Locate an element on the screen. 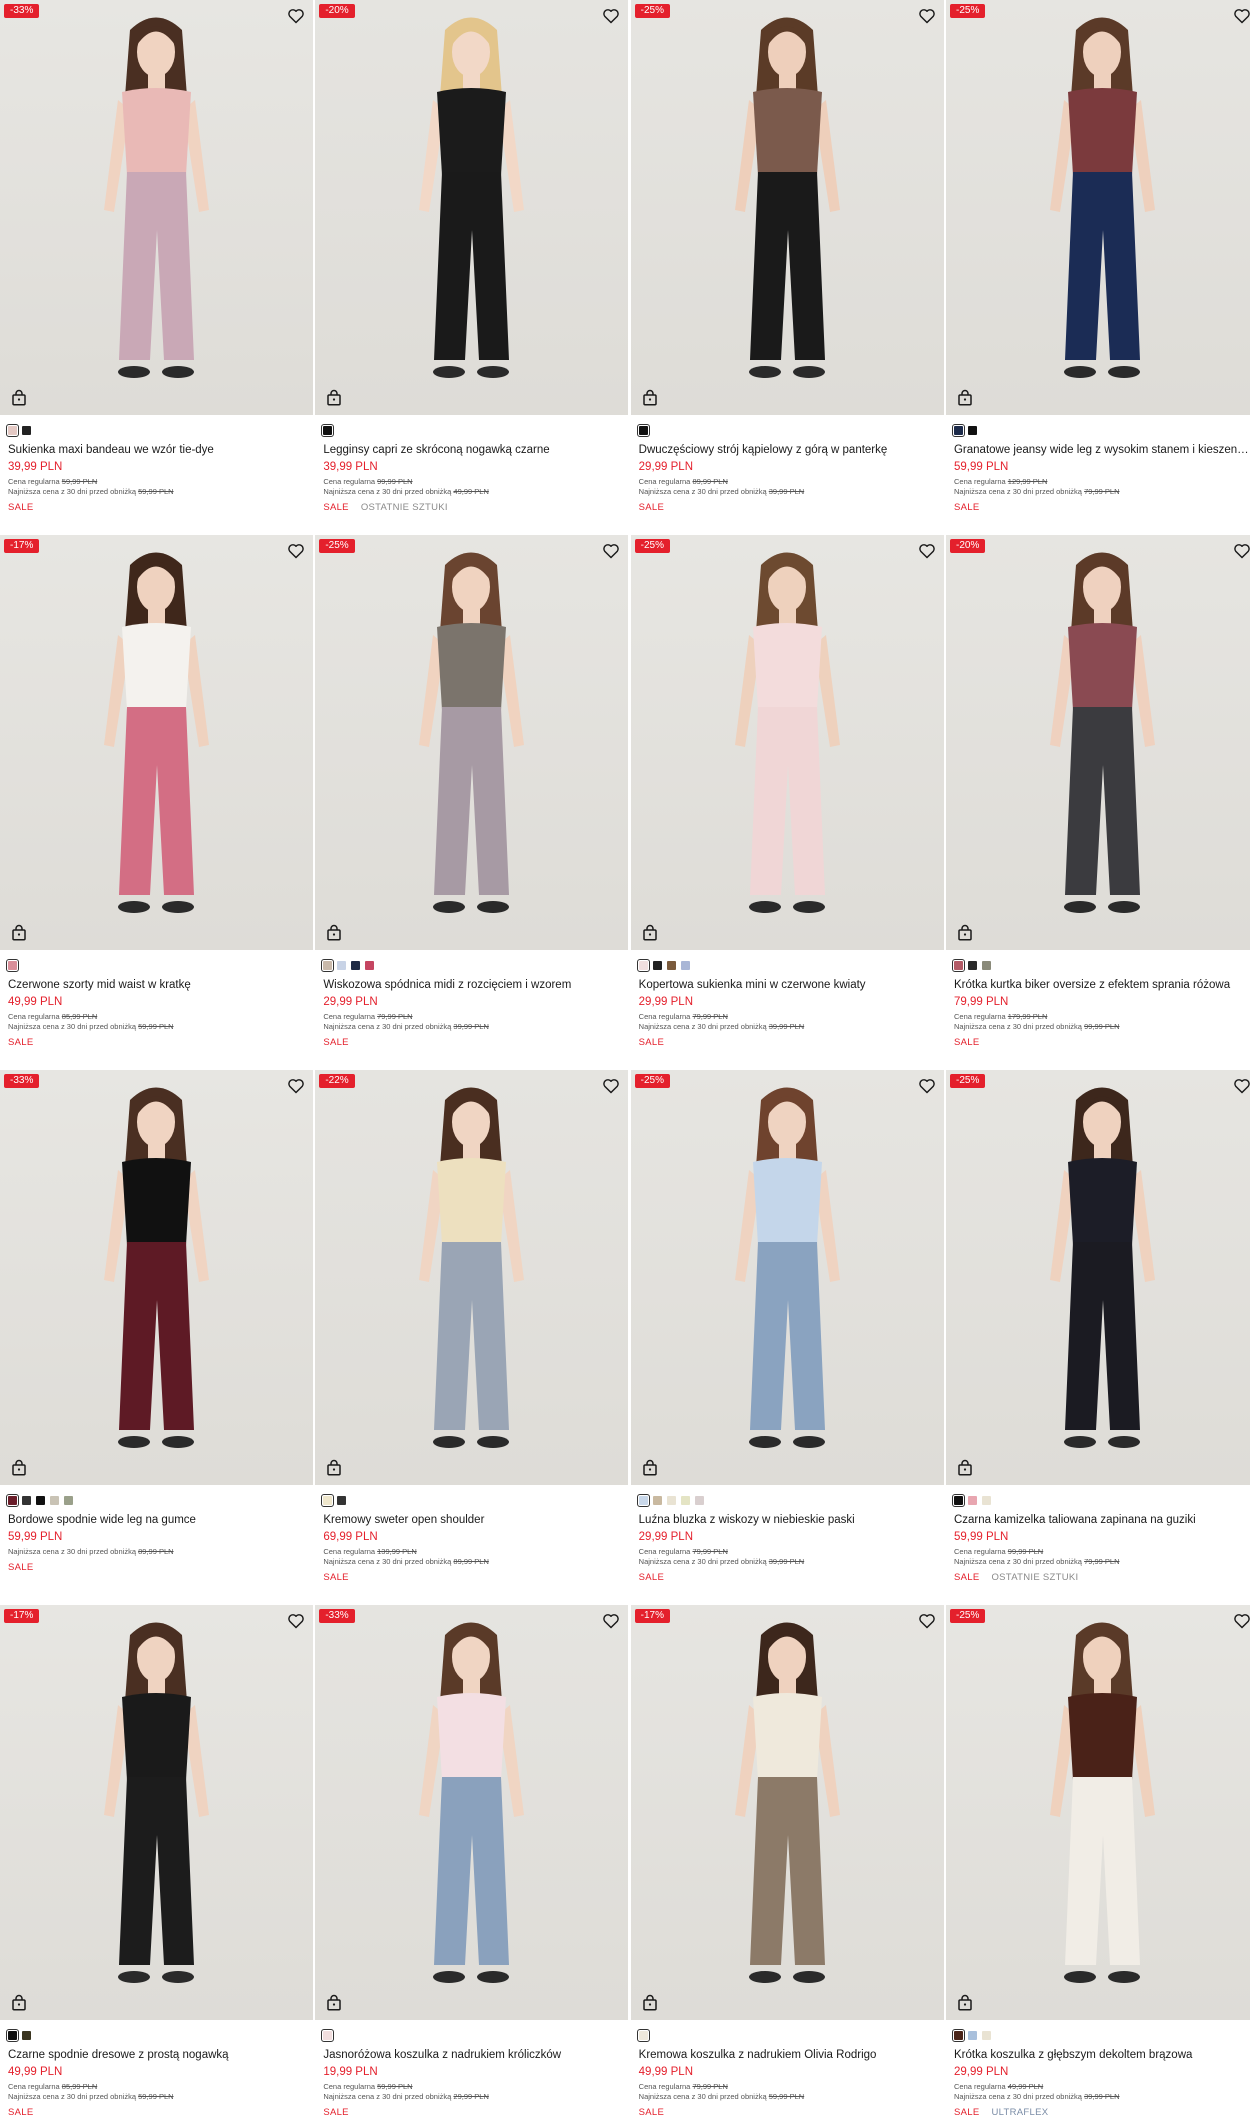 The image size is (1250, 2126). product-name: Bordowe spodnie wide leg na gumce is located at coordinates (156, 1520).